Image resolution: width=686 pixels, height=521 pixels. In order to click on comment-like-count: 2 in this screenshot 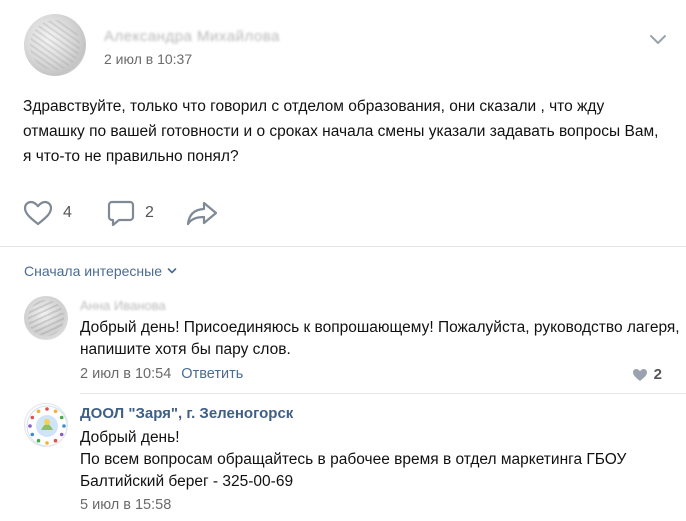, I will do `click(657, 374)`.